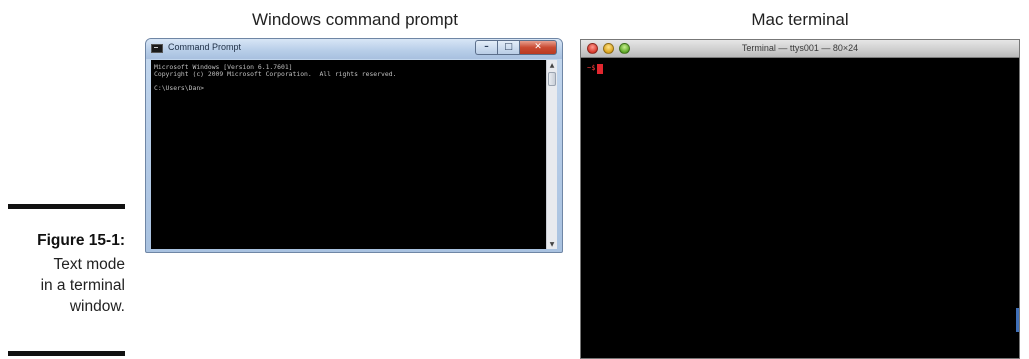  Describe the element at coordinates (508, 47) in the screenshot. I see `maximize-button: □` at that location.